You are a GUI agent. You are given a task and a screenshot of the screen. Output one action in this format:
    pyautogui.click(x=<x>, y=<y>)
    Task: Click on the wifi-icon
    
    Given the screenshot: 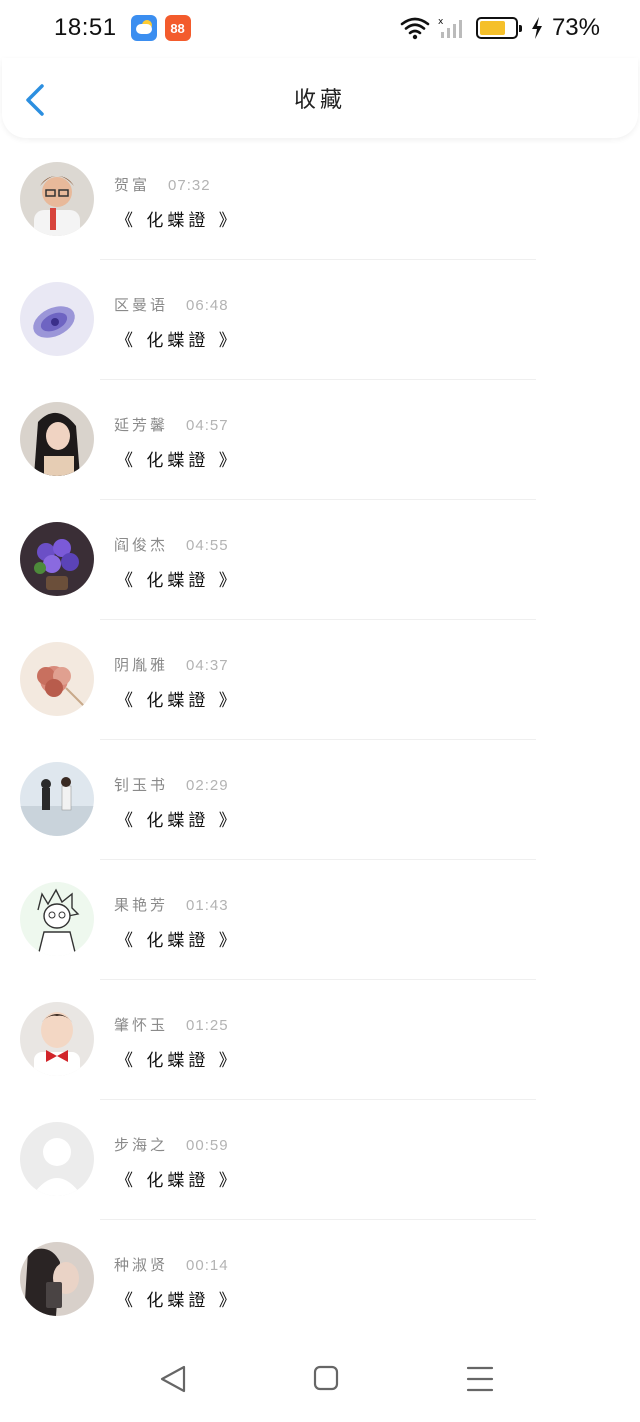 What is the action you would take?
    pyautogui.click(x=415, y=28)
    